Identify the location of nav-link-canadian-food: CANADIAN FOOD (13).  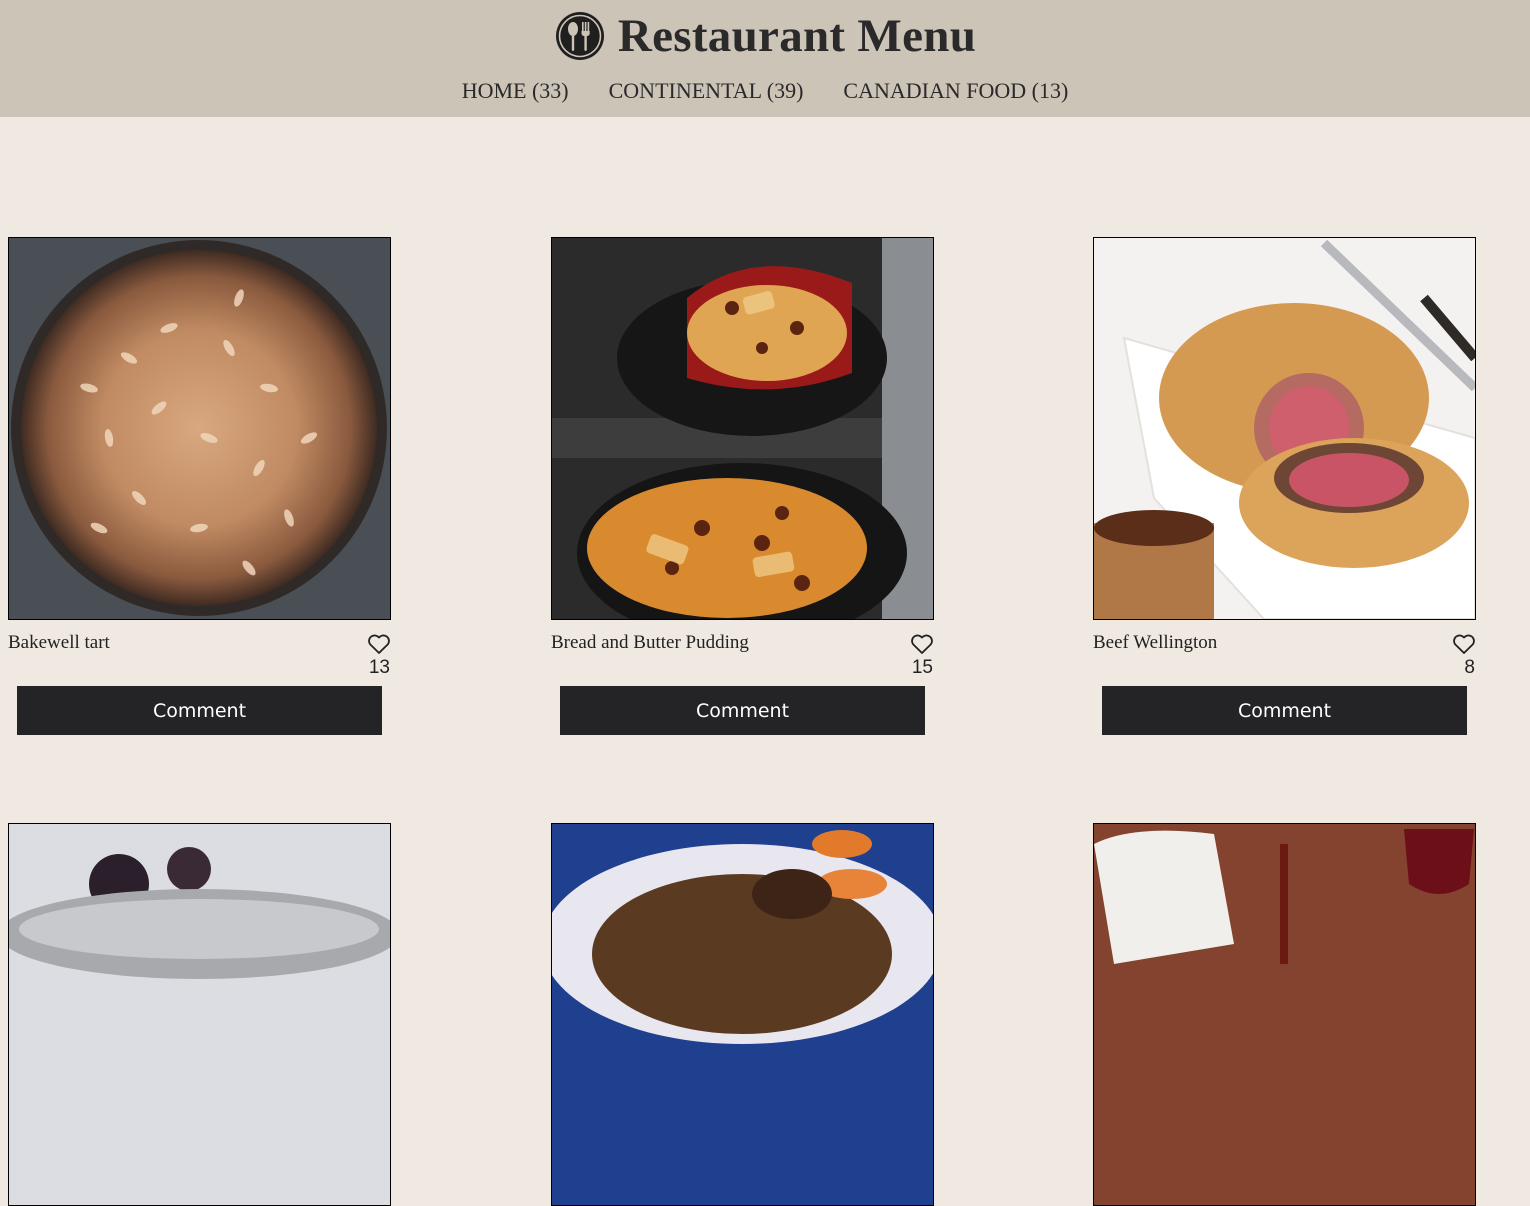
(955, 91).